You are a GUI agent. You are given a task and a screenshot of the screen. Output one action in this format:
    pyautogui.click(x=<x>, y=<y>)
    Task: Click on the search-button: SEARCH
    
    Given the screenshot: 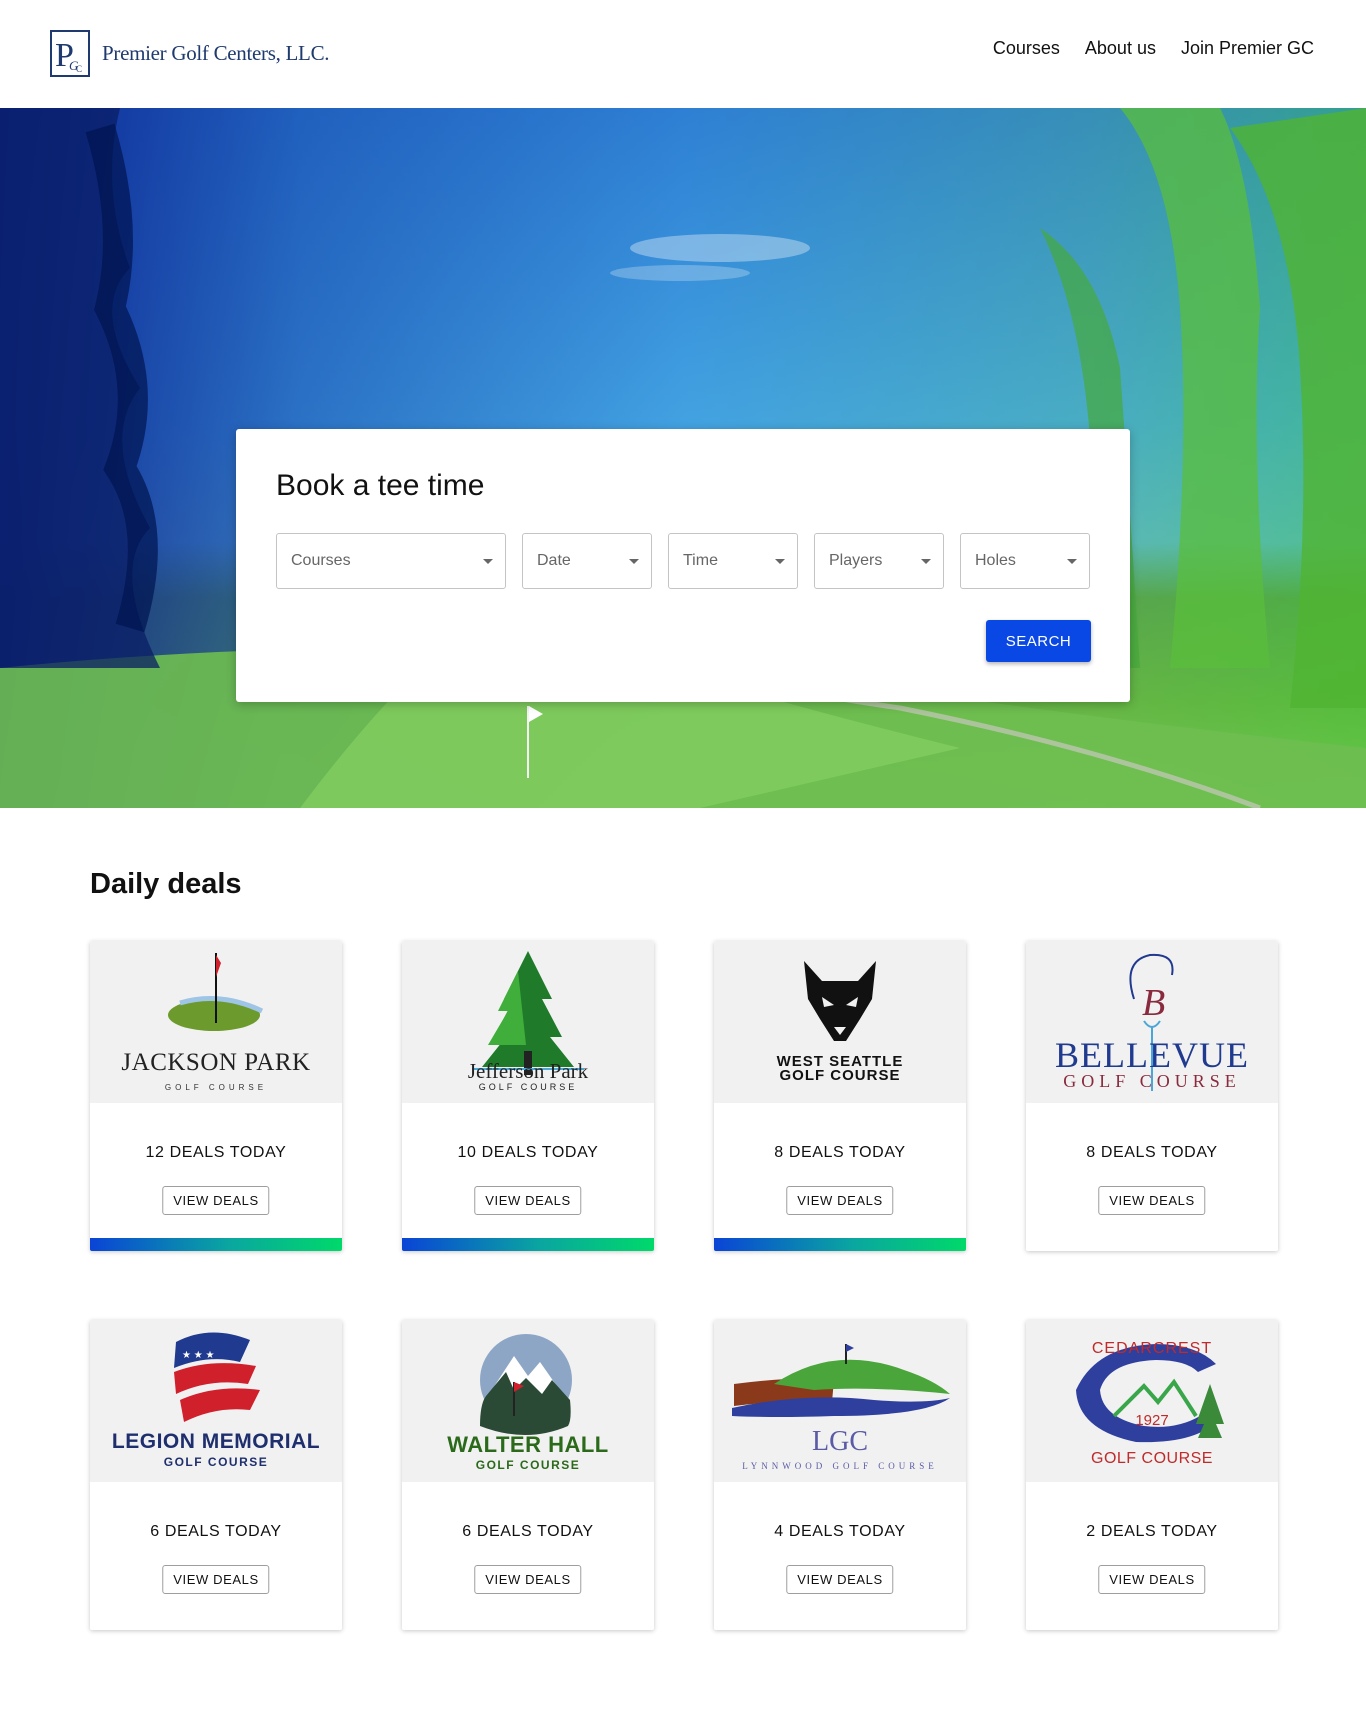 What is the action you would take?
    pyautogui.click(x=1038, y=641)
    